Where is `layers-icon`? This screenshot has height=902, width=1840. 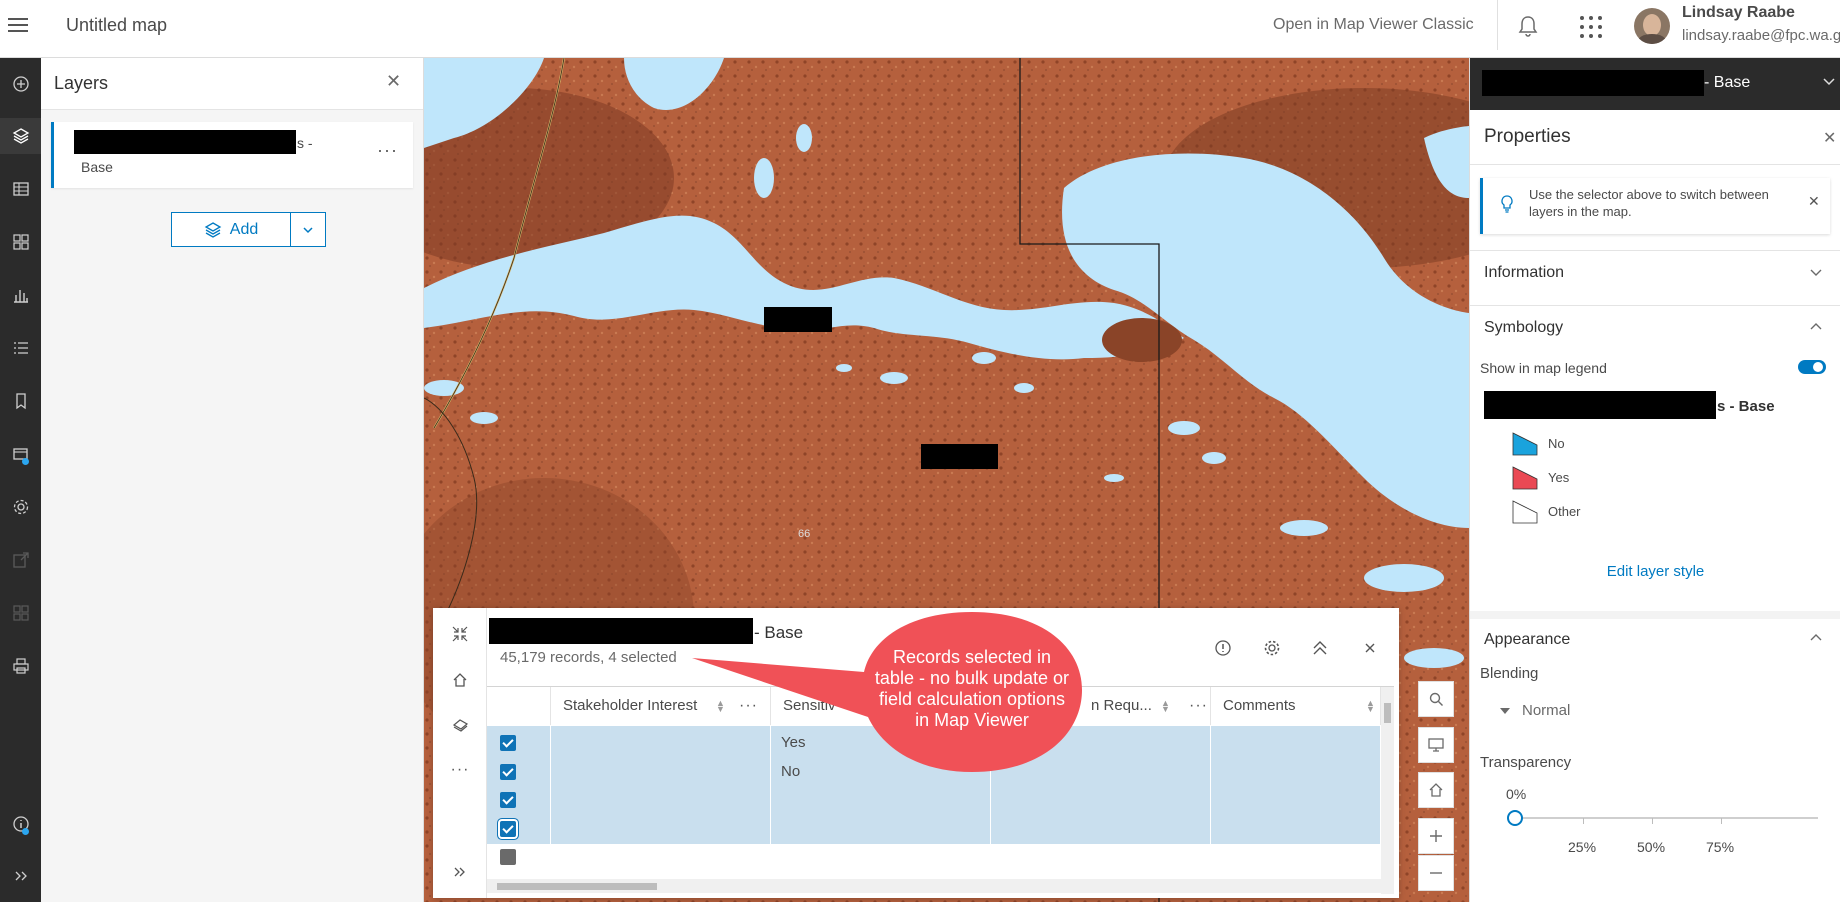
layers-icon is located at coordinates (20, 136).